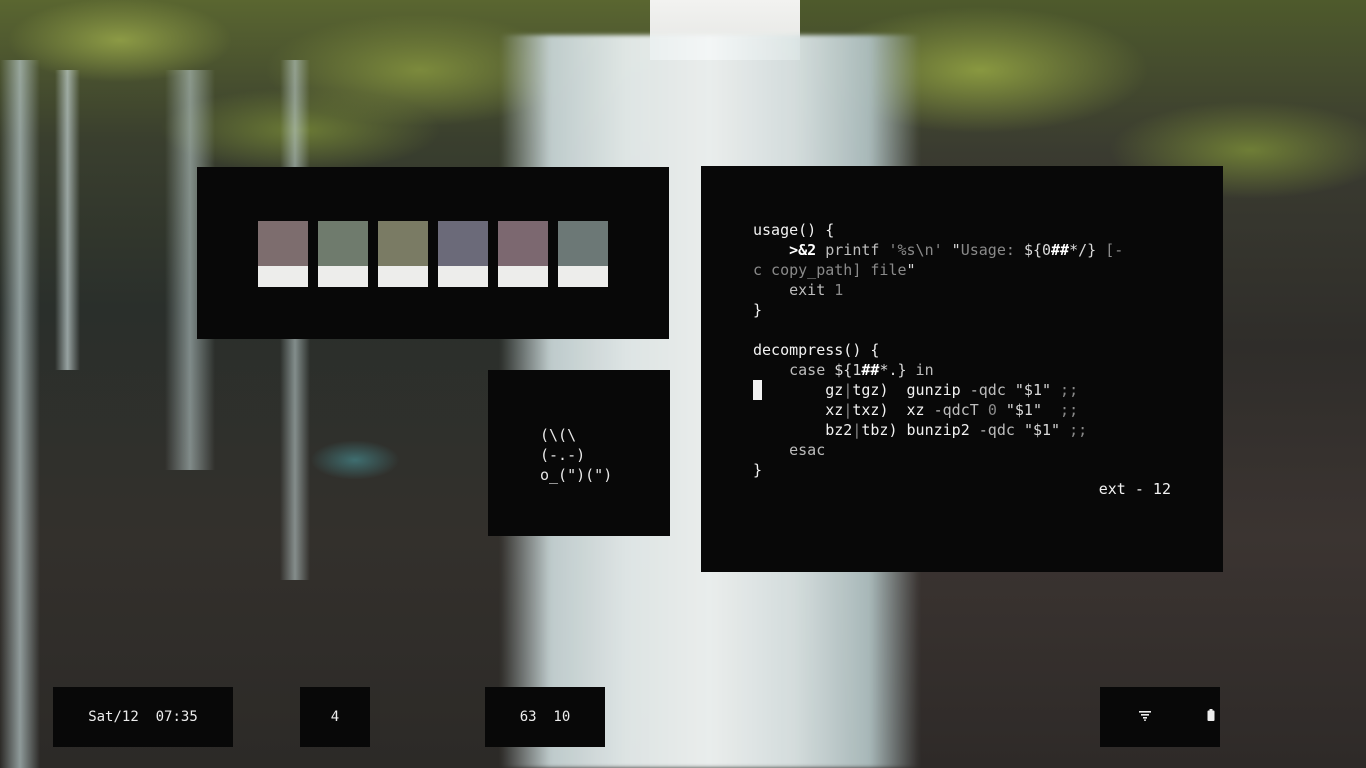  I want to click on code-token: ${1, so click(848, 370).